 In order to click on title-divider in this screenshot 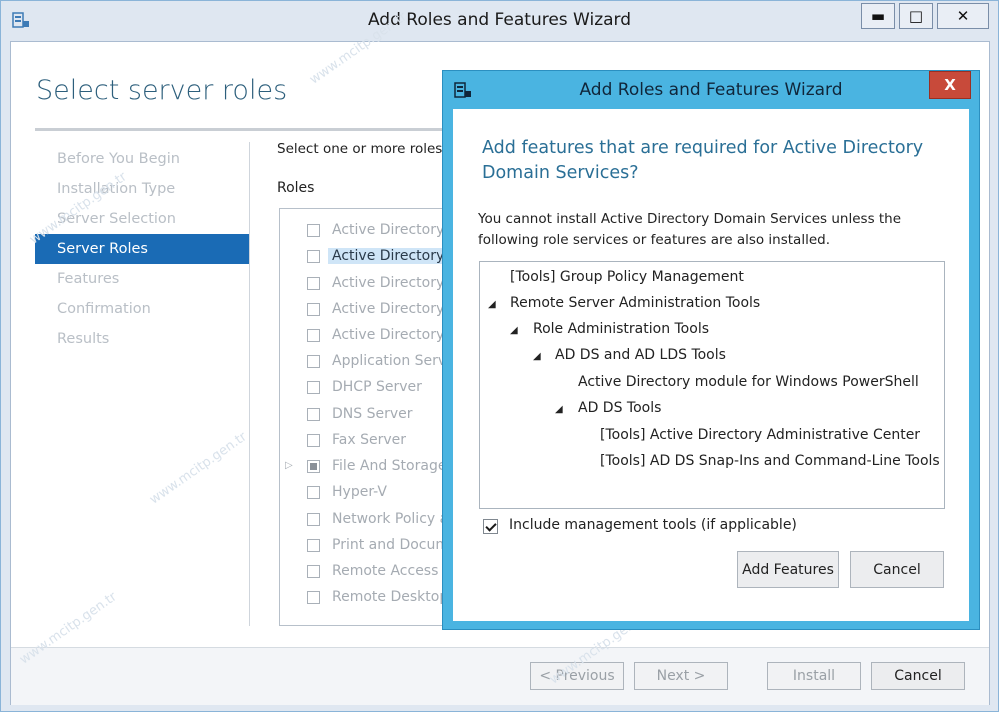, I will do `click(250, 129)`.